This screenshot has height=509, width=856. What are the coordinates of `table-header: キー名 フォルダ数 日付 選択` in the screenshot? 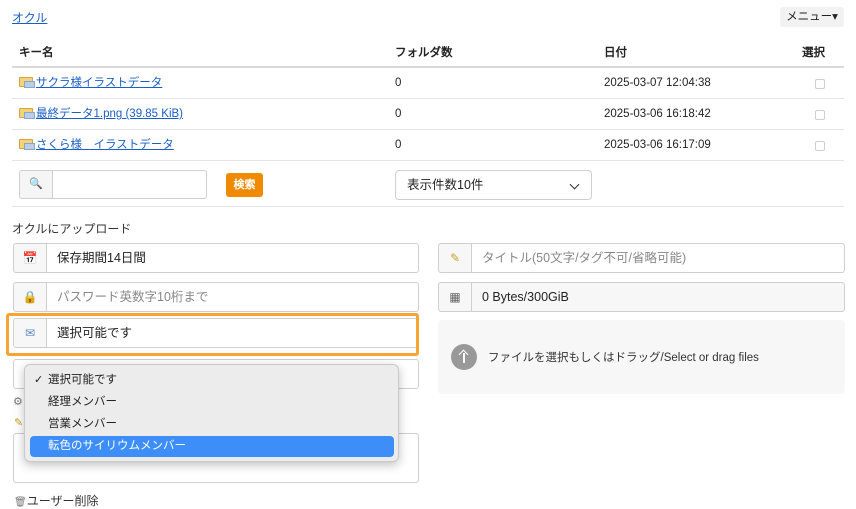 It's located at (428, 53).